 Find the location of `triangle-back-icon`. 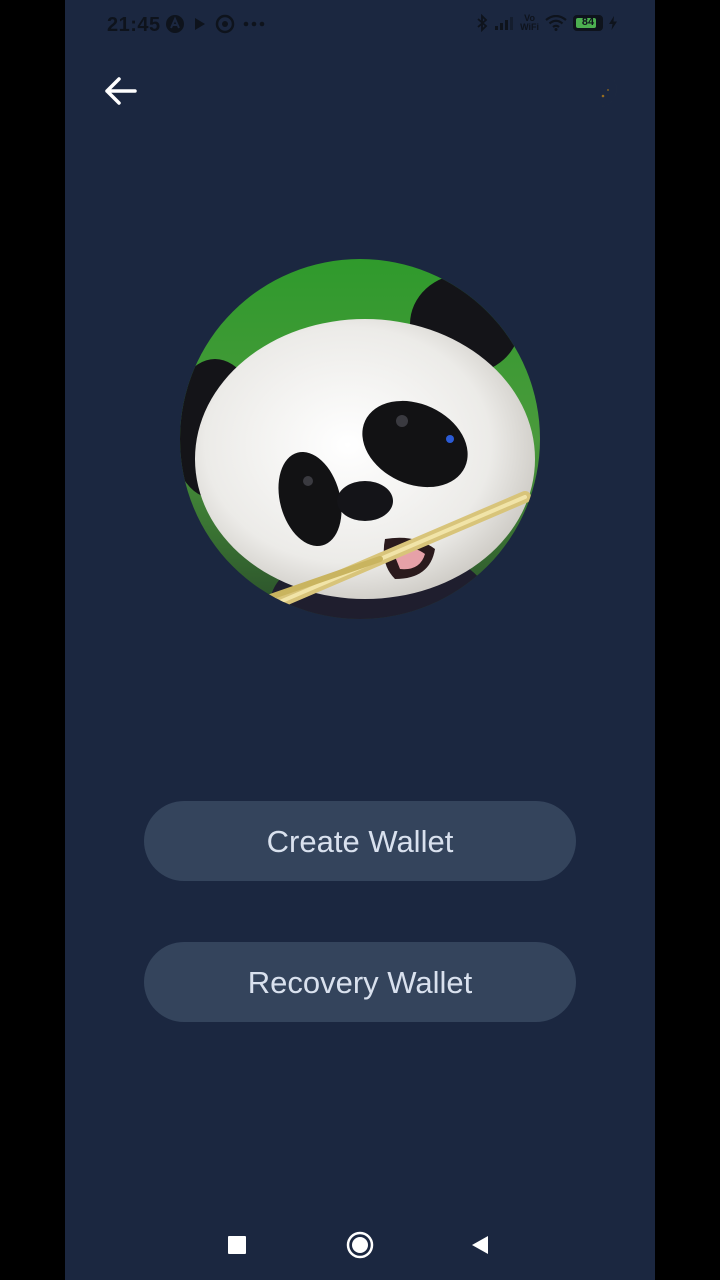

triangle-back-icon is located at coordinates (480, 1245).